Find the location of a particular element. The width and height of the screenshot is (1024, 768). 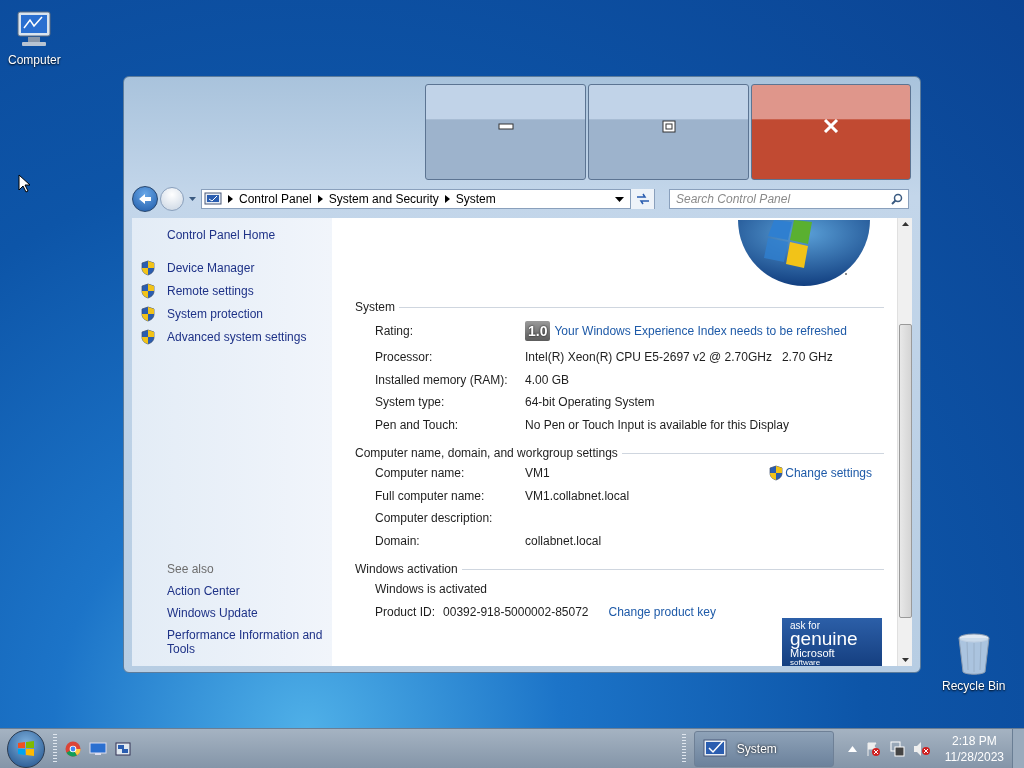

left-arrow-icon is located at coordinates (145, 199).